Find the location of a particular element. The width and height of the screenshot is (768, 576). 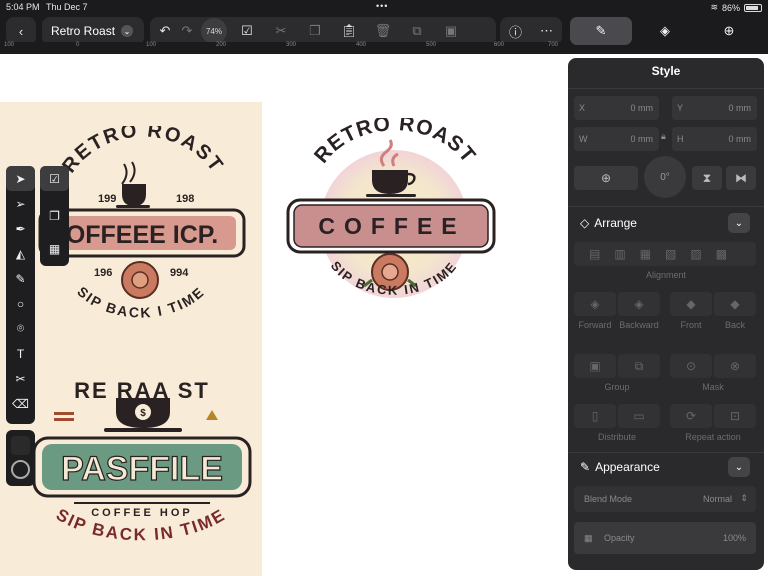

h-field: H 0 mm is located at coordinates (714, 139).